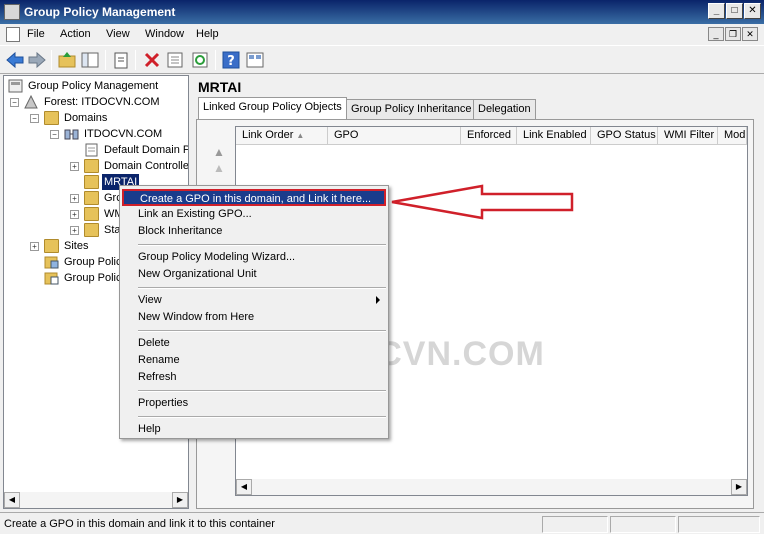  Describe the element at coordinates (14, 102) in the screenshot. I see `collapse-forest-toggle: −` at that location.